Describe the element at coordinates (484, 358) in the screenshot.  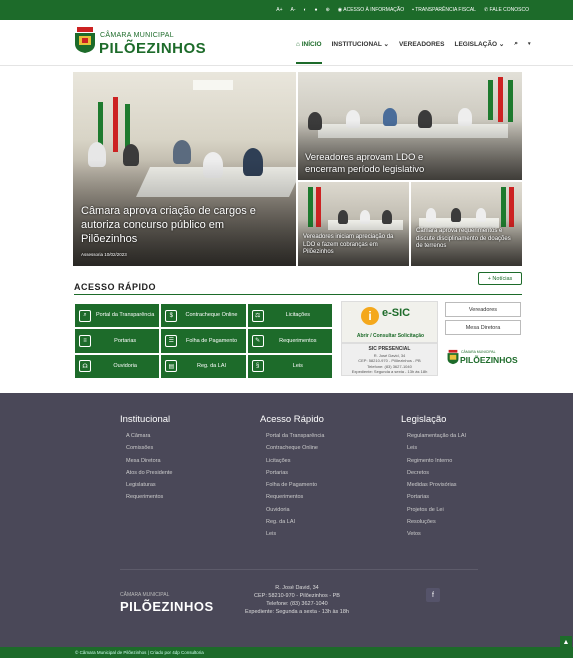
I see `side-logo: CÂMARA MUNICIPAL PILÕEZINHOS` at that location.